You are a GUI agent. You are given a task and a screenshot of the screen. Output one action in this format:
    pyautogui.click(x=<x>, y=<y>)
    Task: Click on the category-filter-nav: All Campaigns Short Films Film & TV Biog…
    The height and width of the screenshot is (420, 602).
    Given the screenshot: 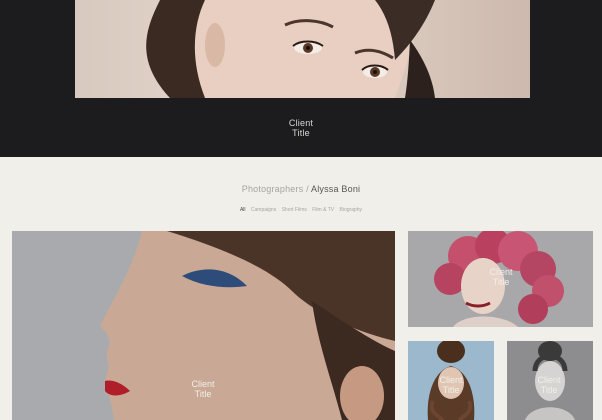 What is the action you would take?
    pyautogui.click(x=301, y=210)
    